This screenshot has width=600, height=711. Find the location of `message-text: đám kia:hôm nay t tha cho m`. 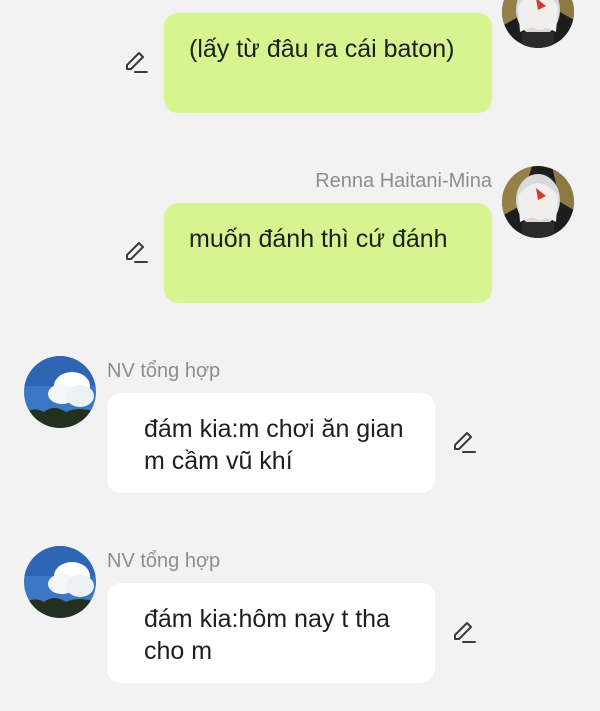

message-text: đám kia:hôm nay t tha cho m is located at coordinates (267, 635).